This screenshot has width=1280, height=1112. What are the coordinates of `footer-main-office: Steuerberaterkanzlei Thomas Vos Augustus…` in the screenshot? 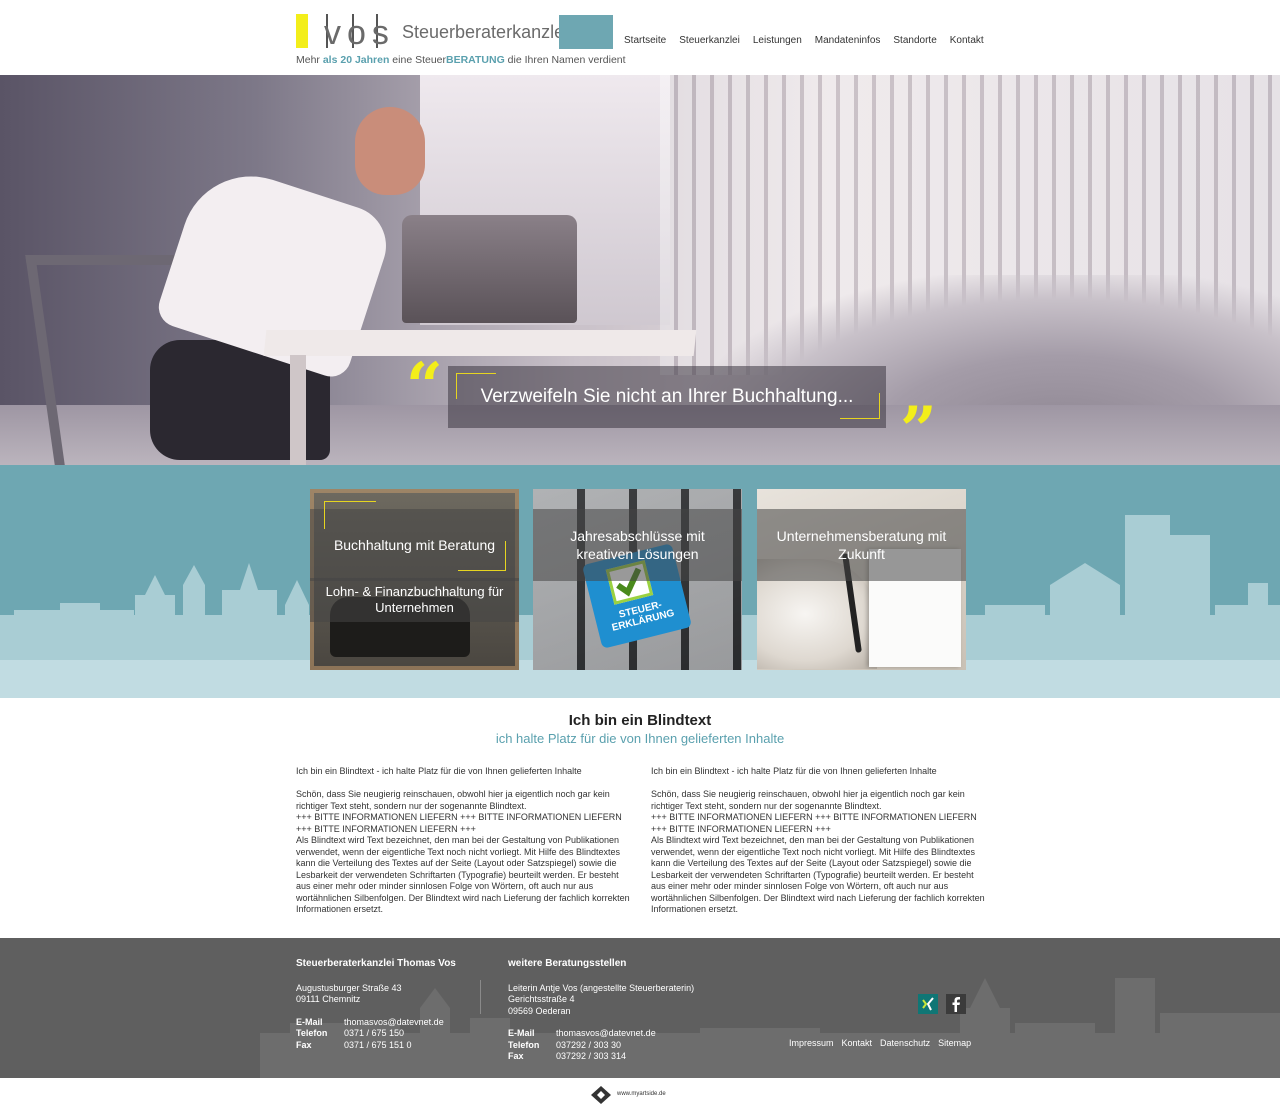 It's located at (376, 1004).